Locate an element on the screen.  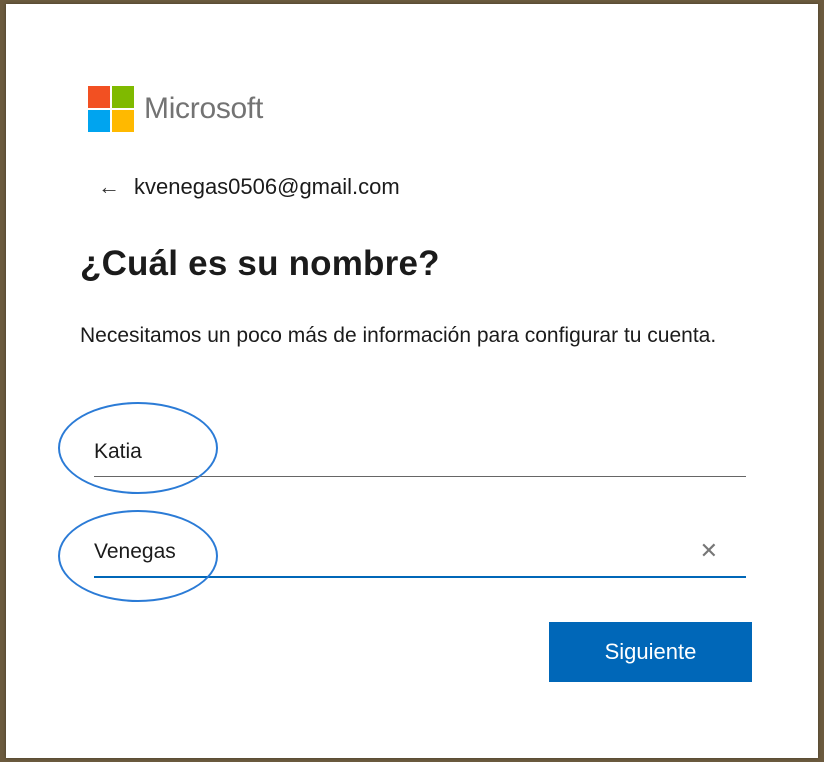
logo-square-green is located at coordinates (123, 97).